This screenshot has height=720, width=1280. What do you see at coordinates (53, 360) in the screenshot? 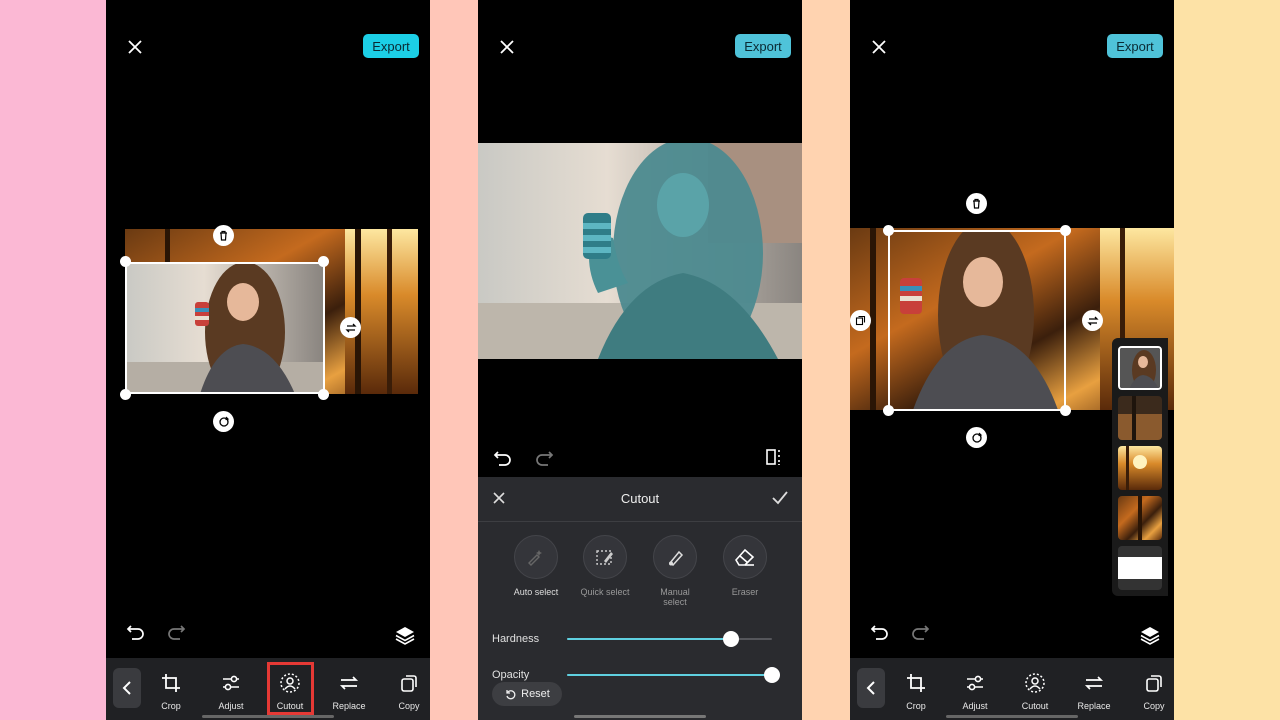
I see `background-pink` at bounding box center [53, 360].